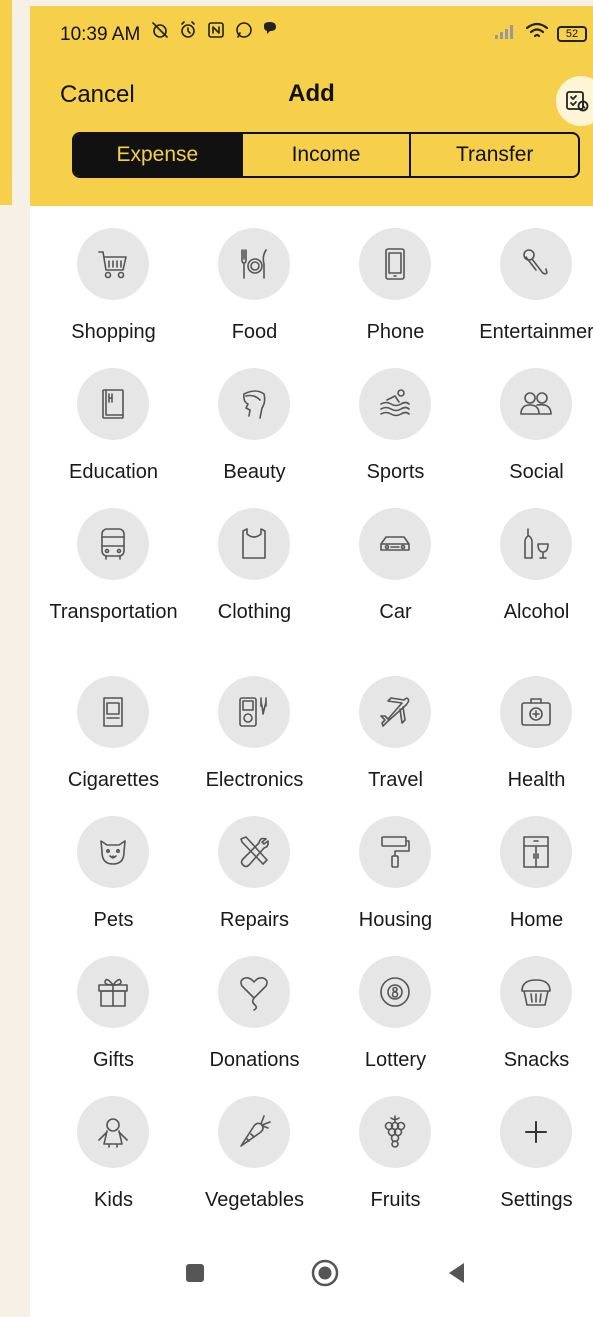 The height and width of the screenshot is (1317, 593). I want to click on system-status-icons: 52, so click(540, 33).